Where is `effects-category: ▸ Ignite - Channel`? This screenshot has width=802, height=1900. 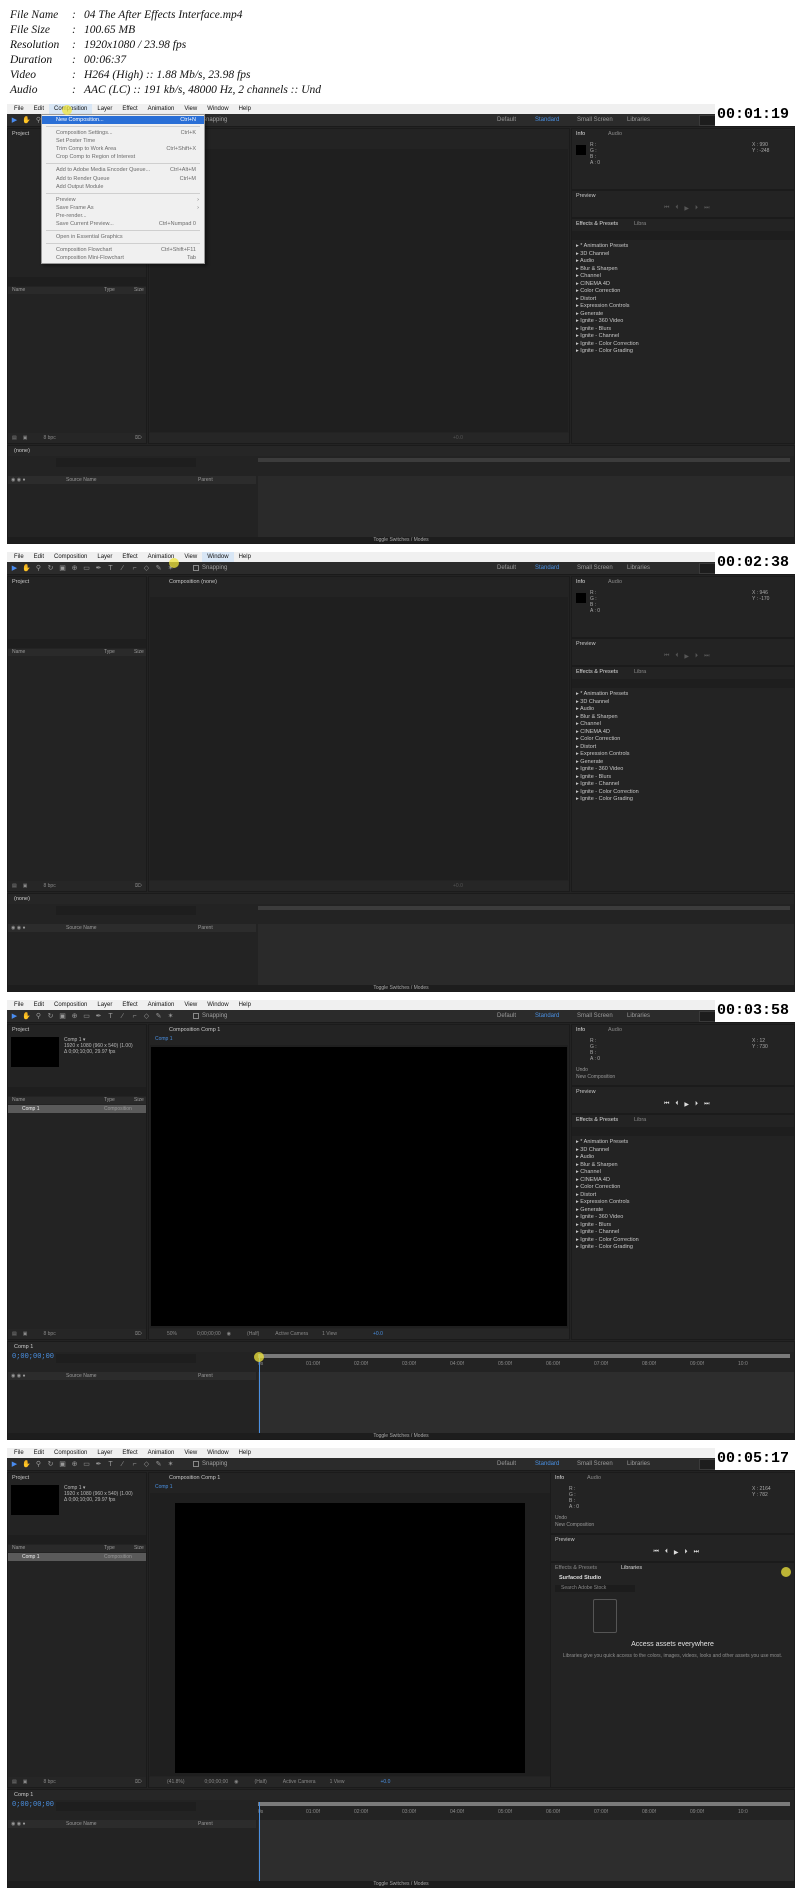
effects-category: ▸ Ignite - Channel is located at coordinates (607, 337).